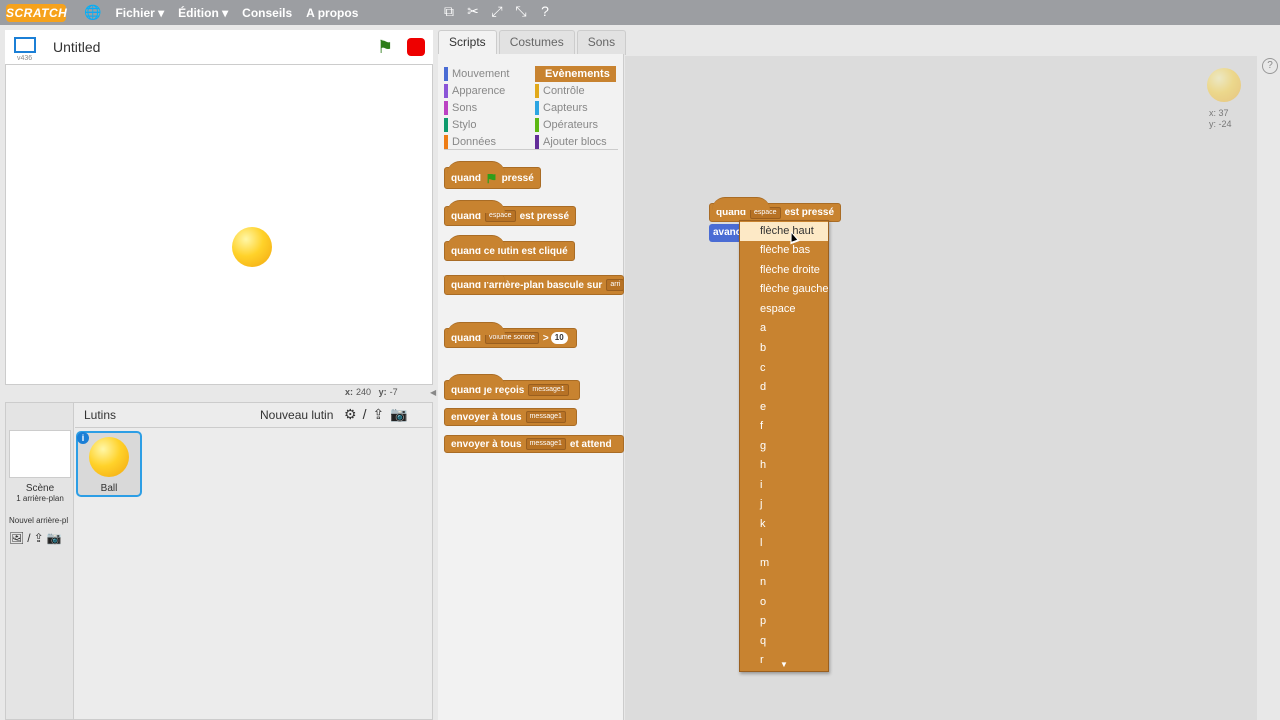 This screenshot has height=720, width=1280. I want to click on category-sensing: Capteurs, so click(561, 108).